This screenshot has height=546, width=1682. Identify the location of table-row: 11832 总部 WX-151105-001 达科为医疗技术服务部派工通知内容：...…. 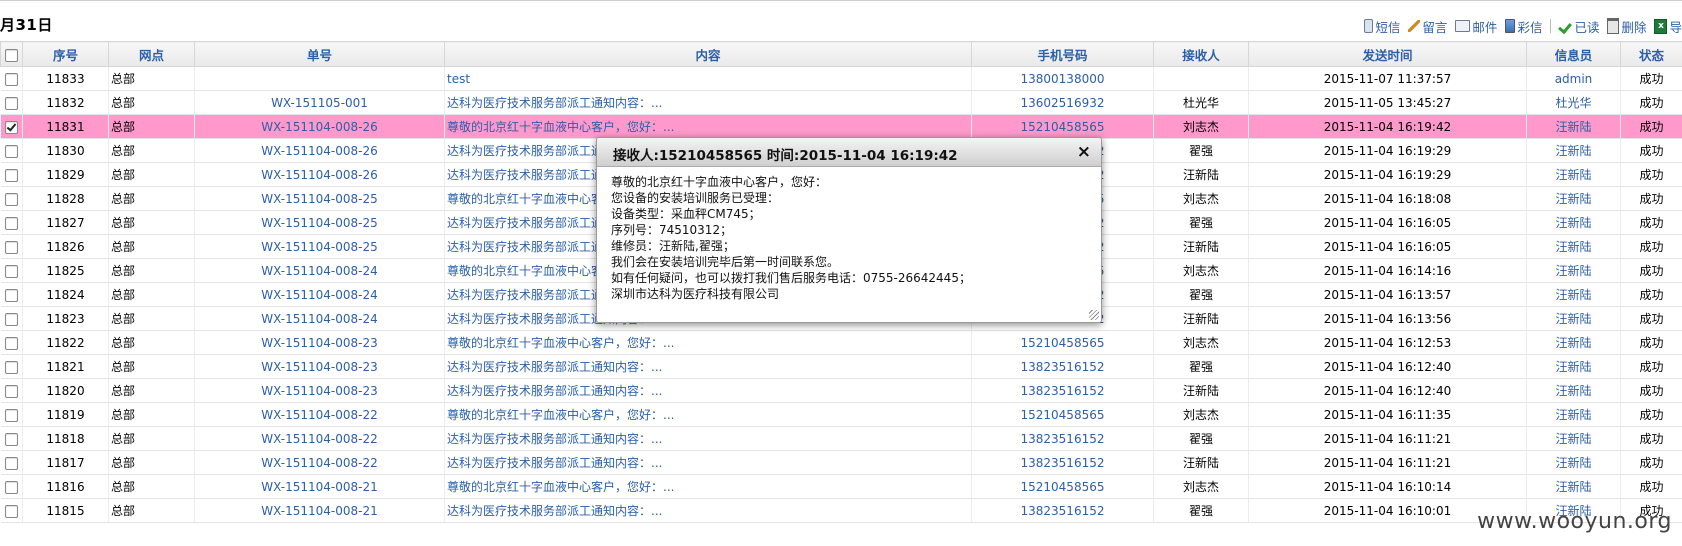
(841, 102).